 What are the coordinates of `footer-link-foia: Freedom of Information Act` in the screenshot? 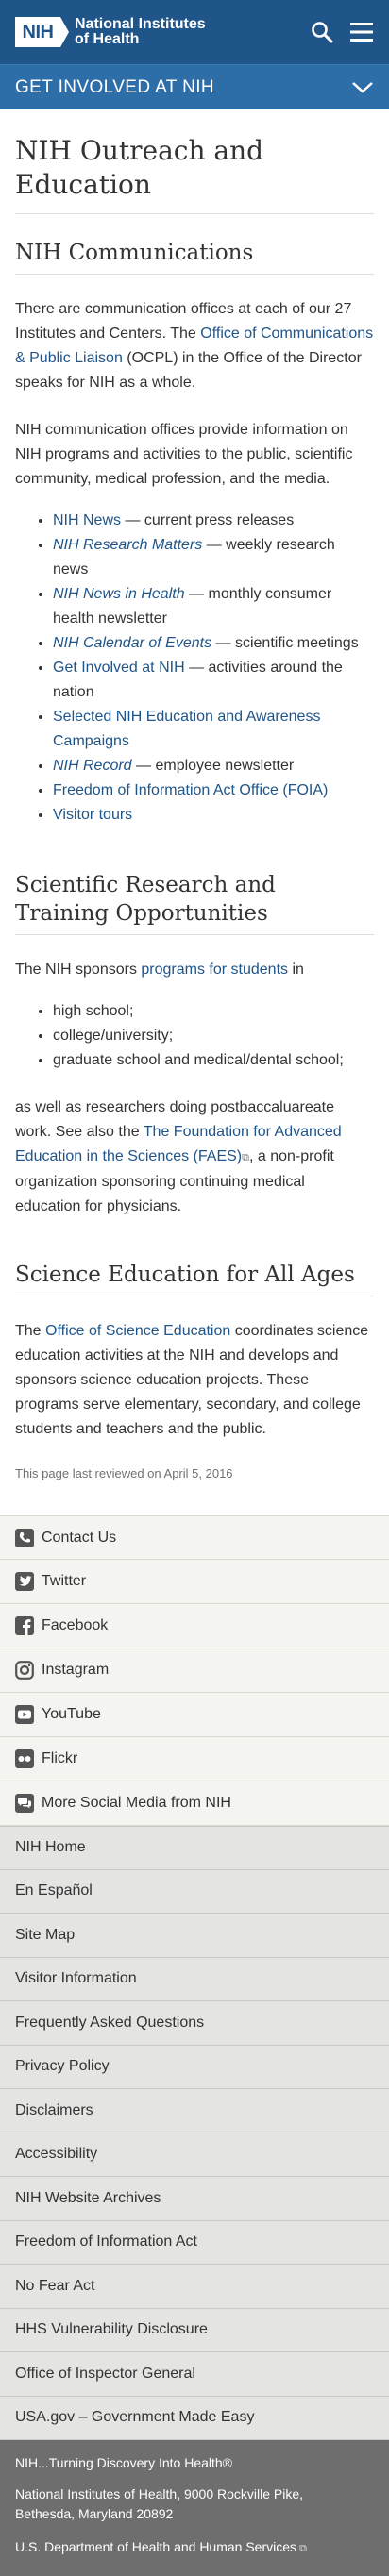 It's located at (194, 2243).